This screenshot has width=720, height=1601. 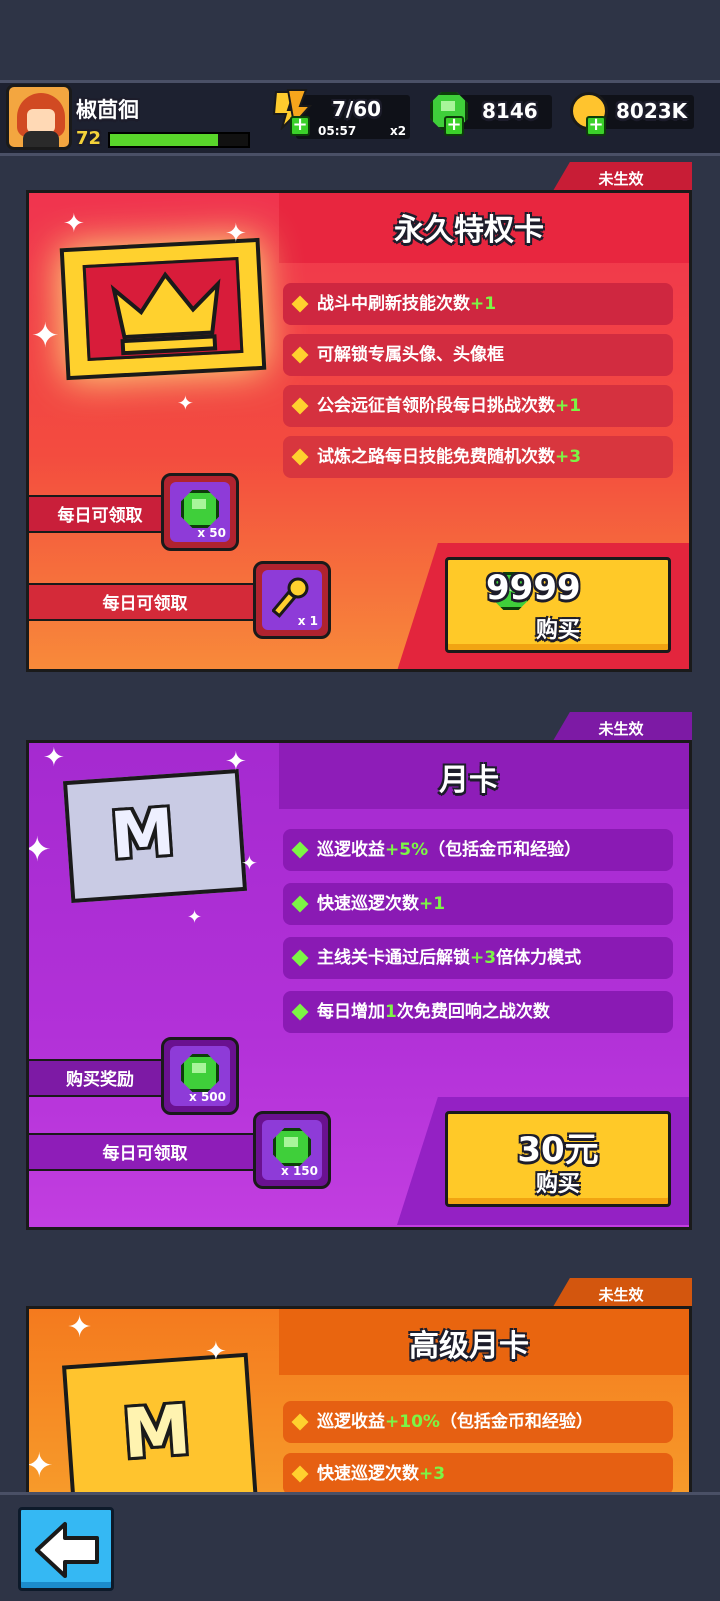 I want to click on card3-benefit-suffix: （包括金币和经验）, so click(x=516, y=1422).